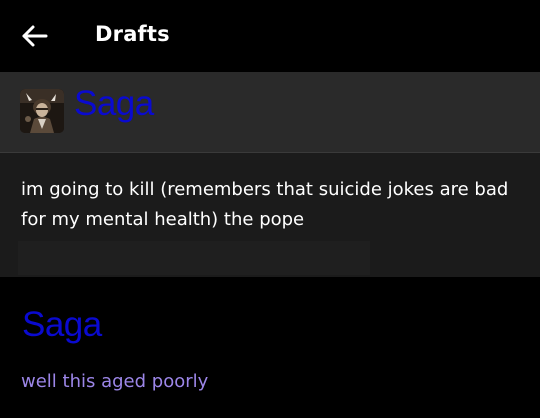  I want to click on avatar, so click(42, 111).